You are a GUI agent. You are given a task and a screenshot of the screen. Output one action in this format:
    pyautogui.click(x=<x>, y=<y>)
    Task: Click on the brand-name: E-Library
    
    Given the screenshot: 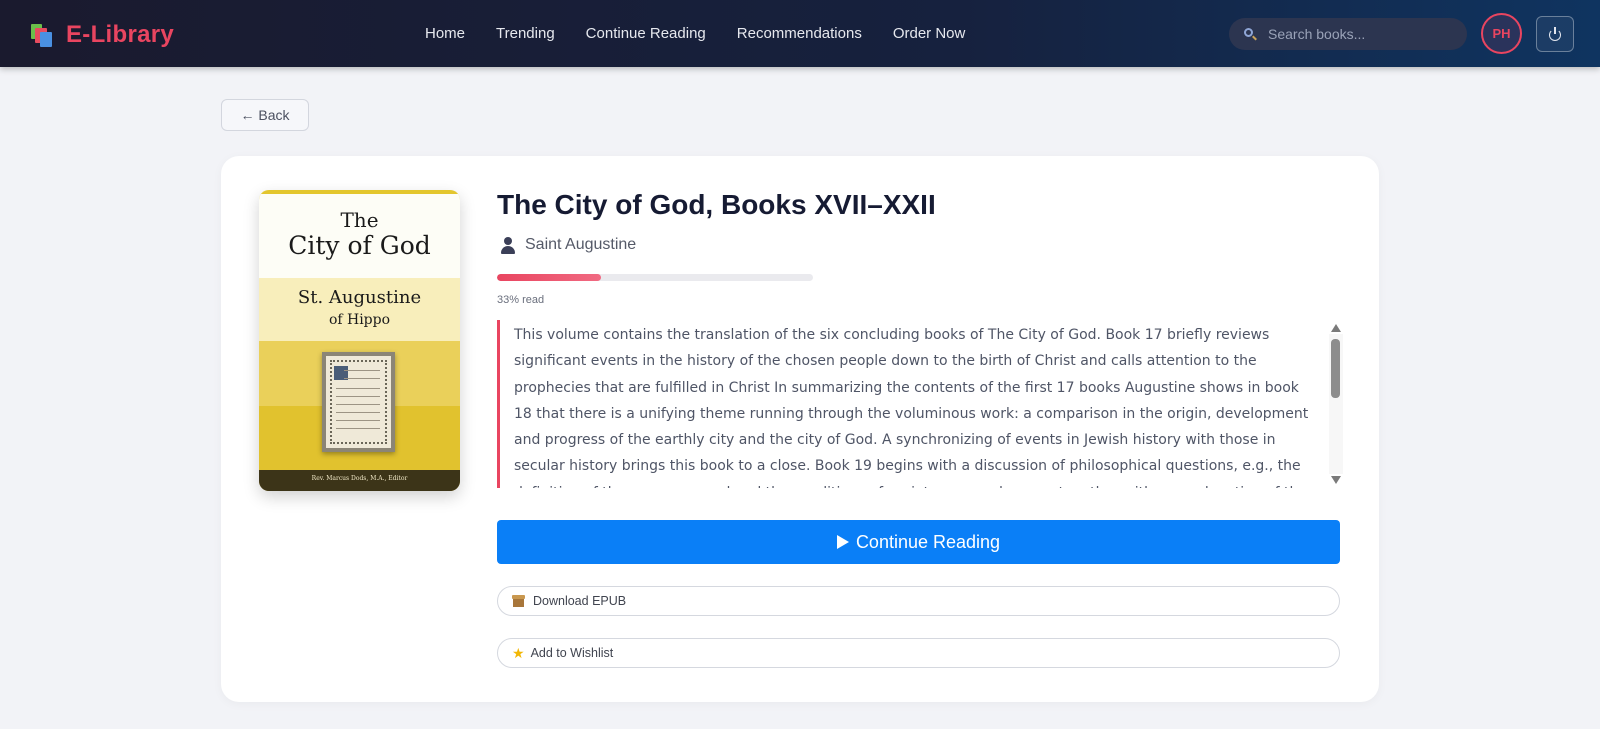 What is the action you would take?
    pyautogui.click(x=120, y=34)
    